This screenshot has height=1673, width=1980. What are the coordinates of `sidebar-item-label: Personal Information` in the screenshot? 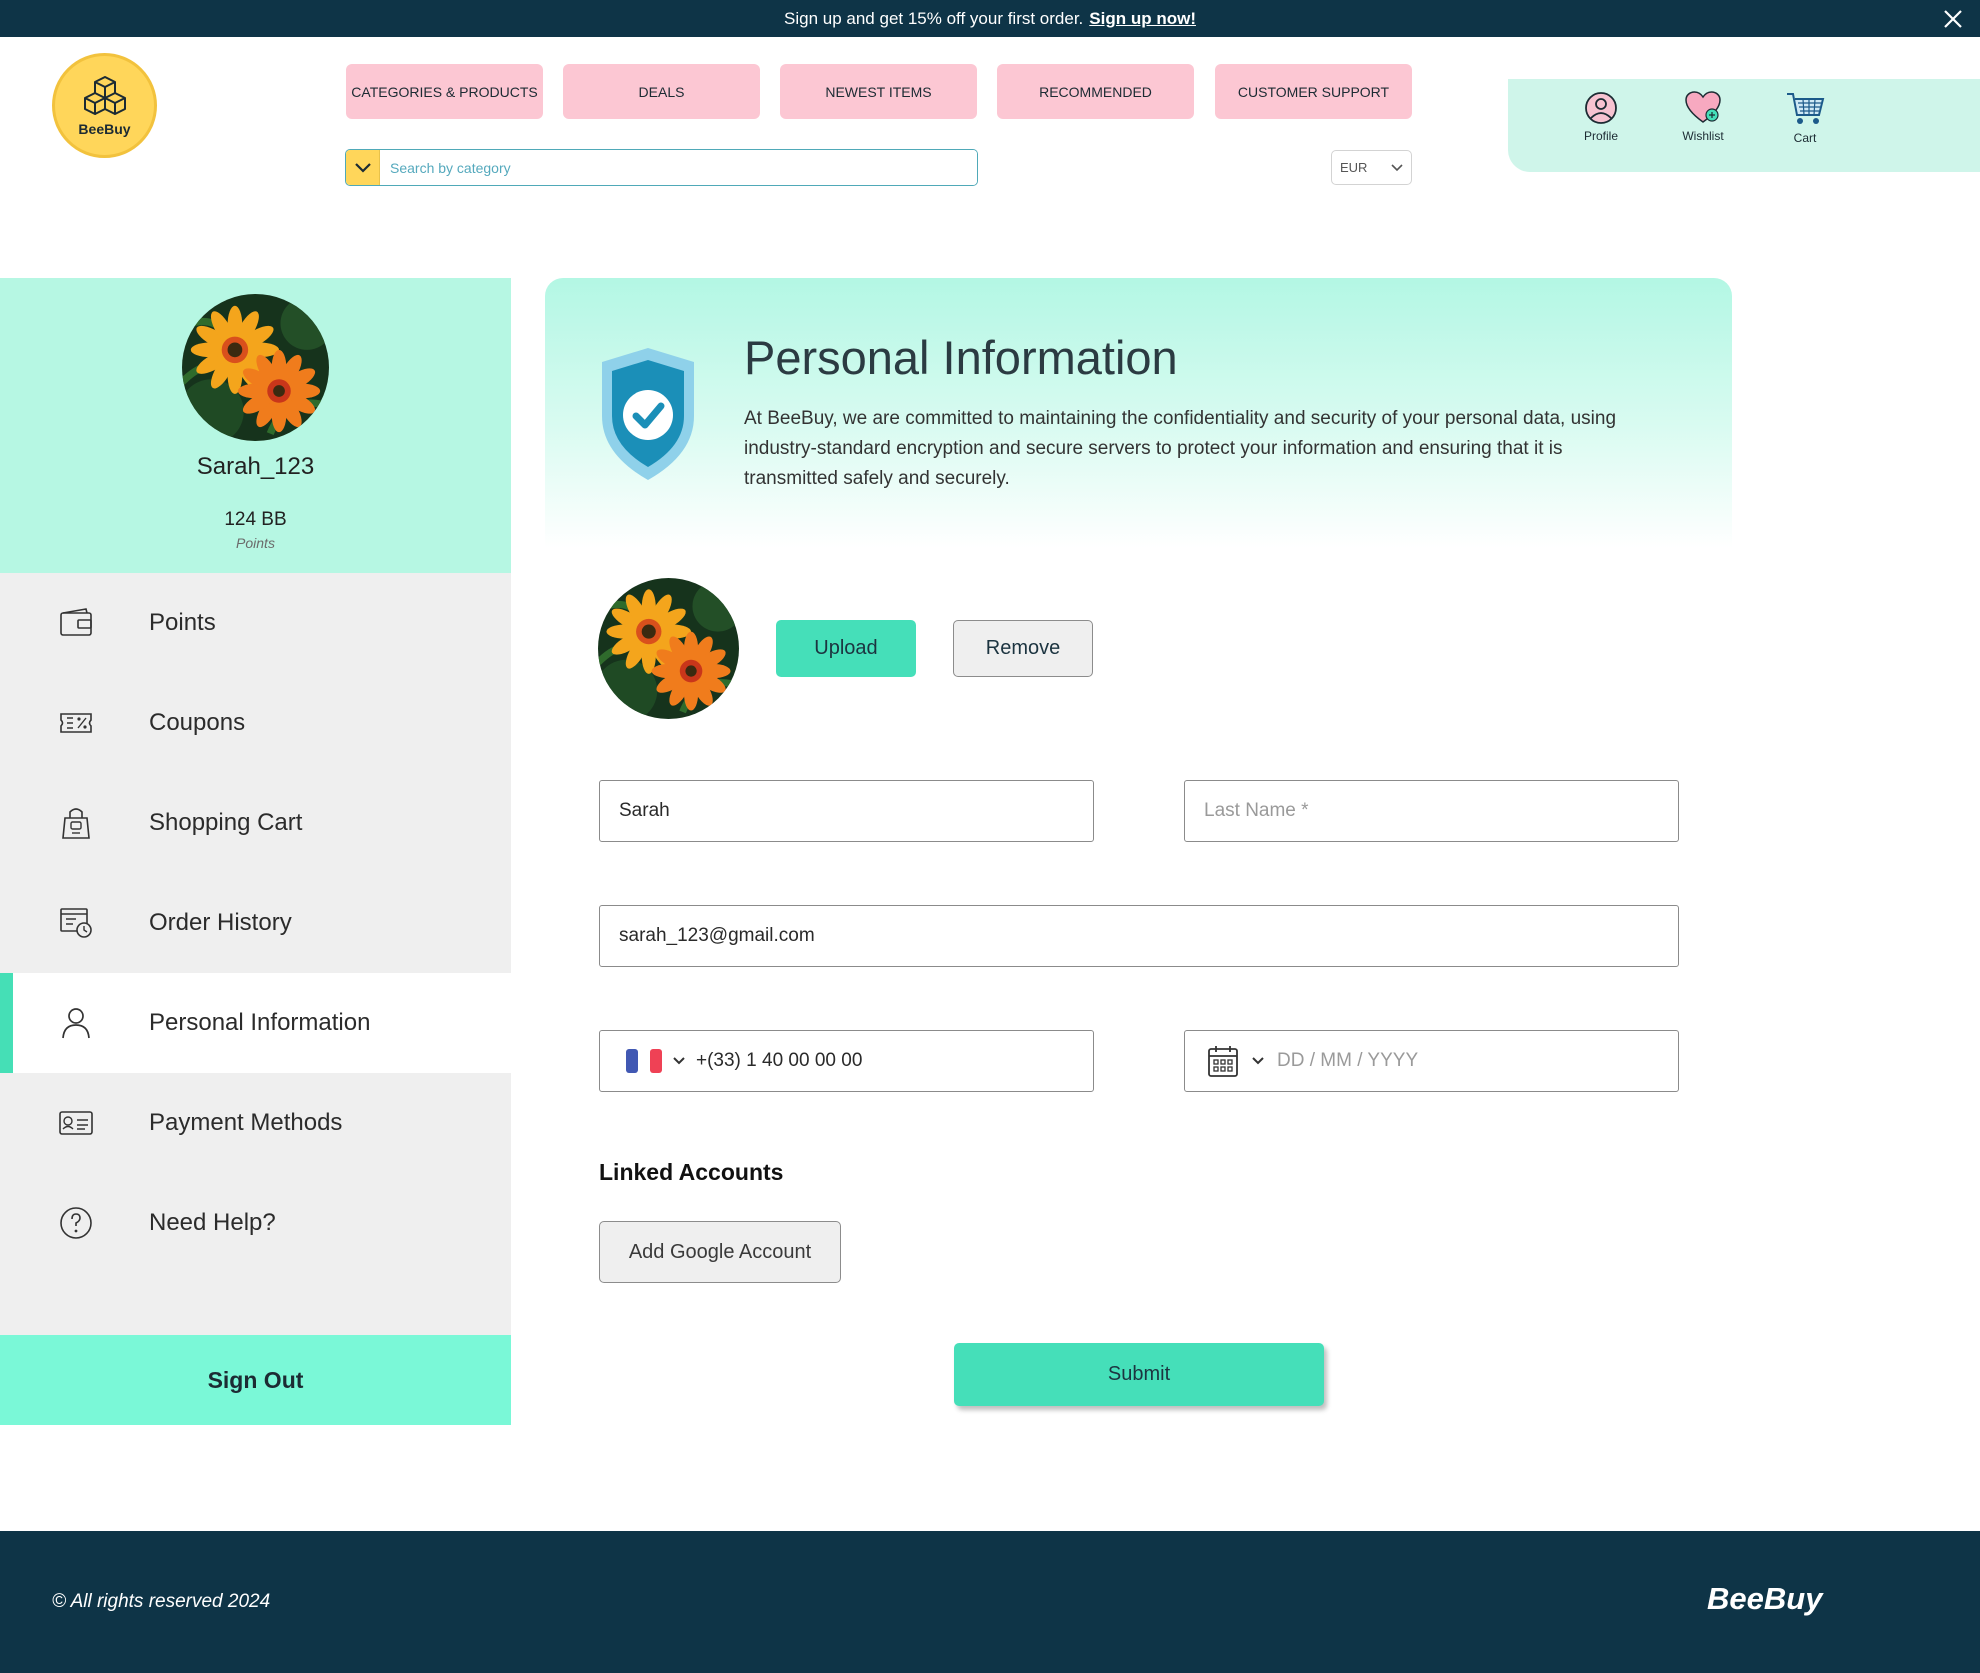 It's located at (260, 1022).